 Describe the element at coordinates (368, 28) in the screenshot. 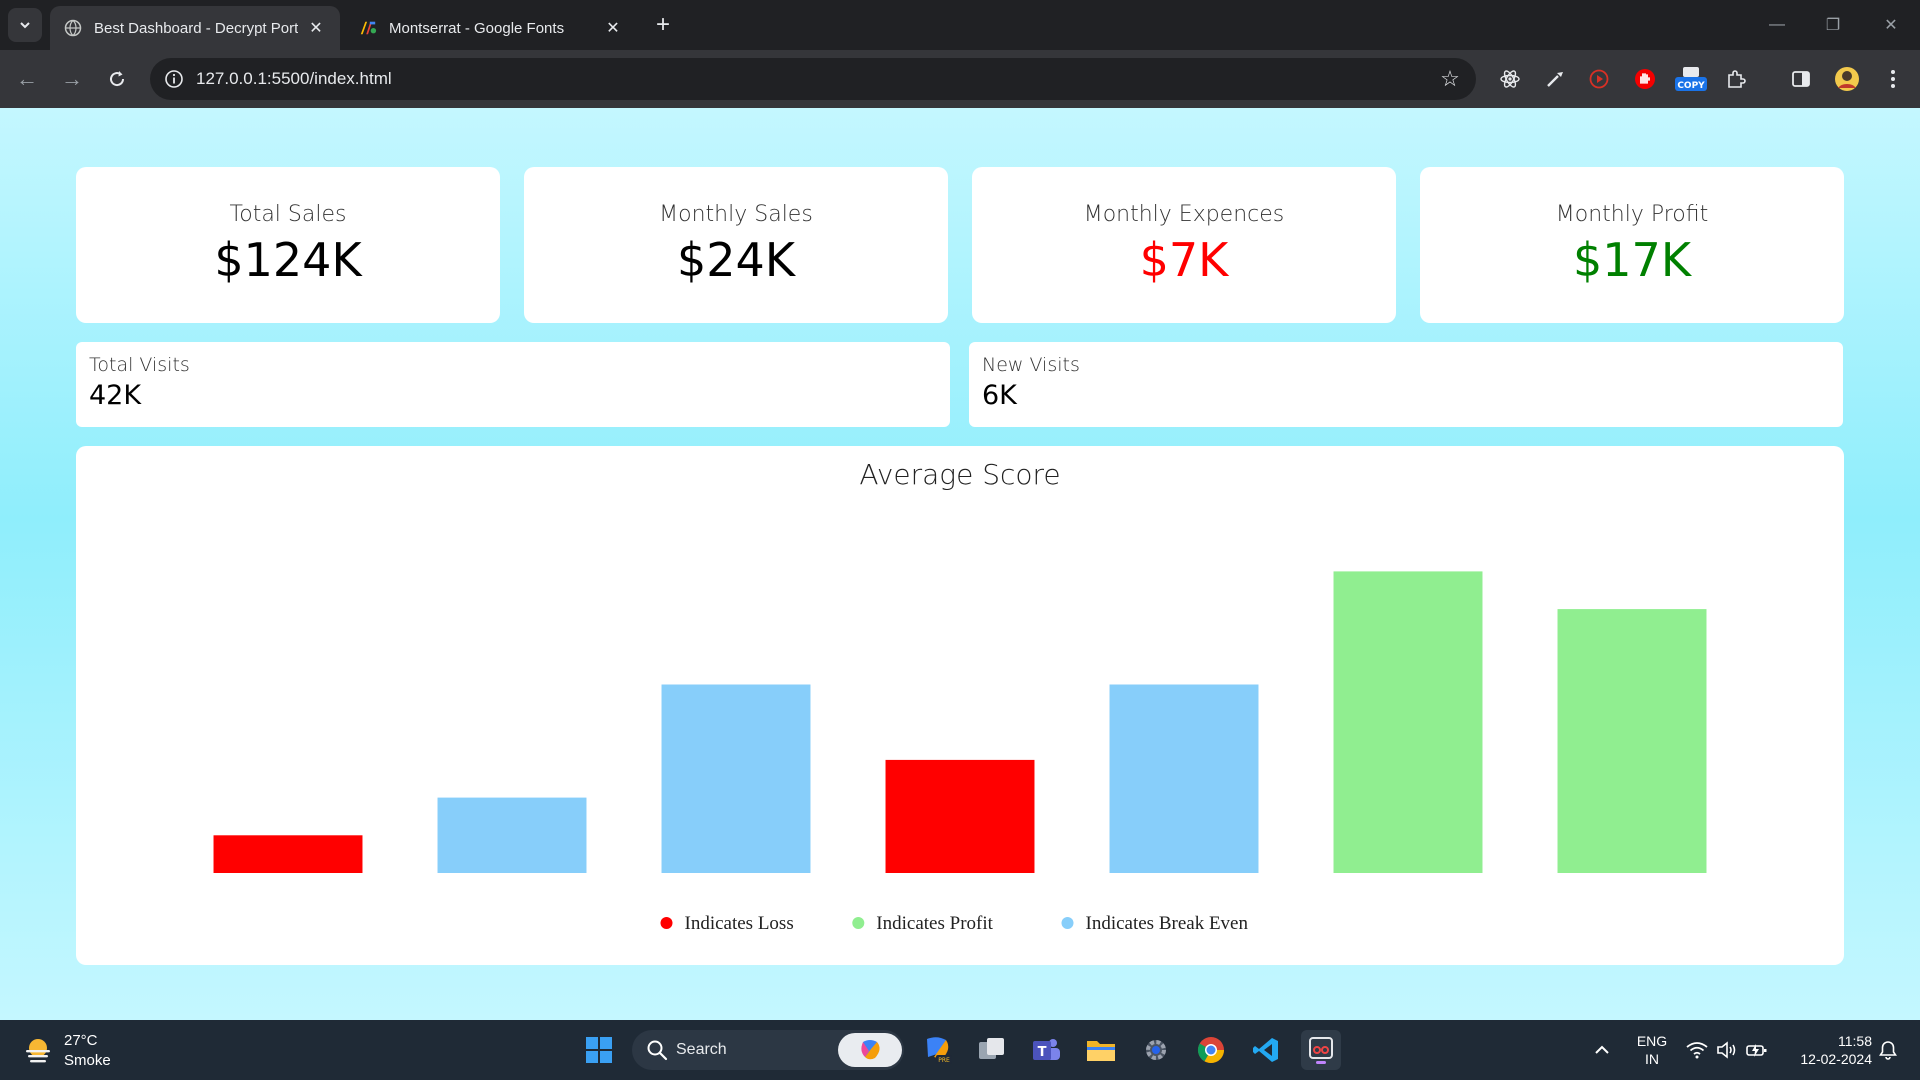

I see `google-fonts-icon` at that location.